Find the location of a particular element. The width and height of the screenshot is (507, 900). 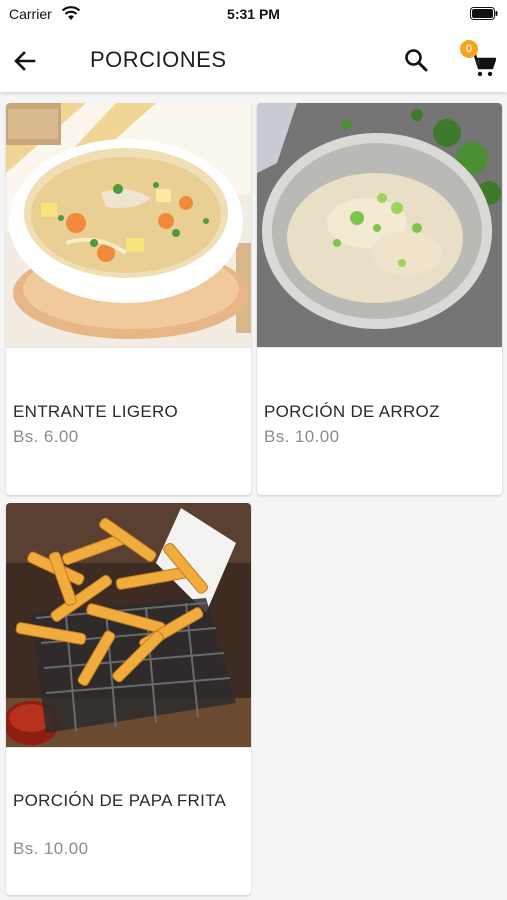

app-bar: PORCIONES 0 is located at coordinates (253, 60).